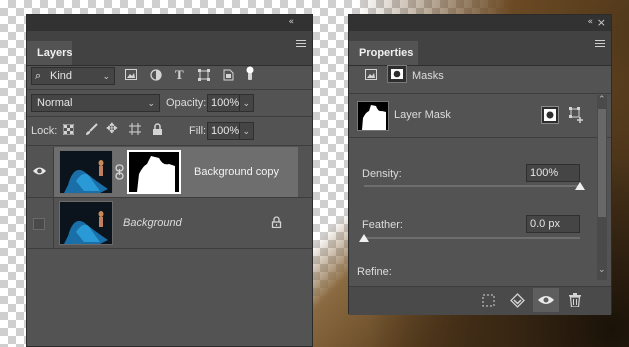 The image size is (629, 347). Describe the element at coordinates (575, 301) in the screenshot. I see `delete-mask-trash-icon` at that location.